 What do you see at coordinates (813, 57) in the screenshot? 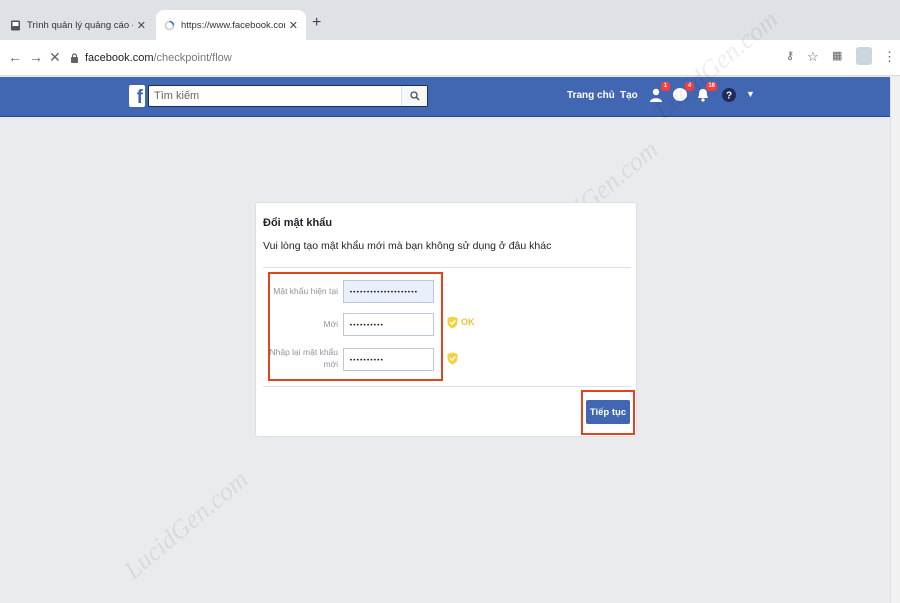
I see `star-icon: ☆` at bounding box center [813, 57].